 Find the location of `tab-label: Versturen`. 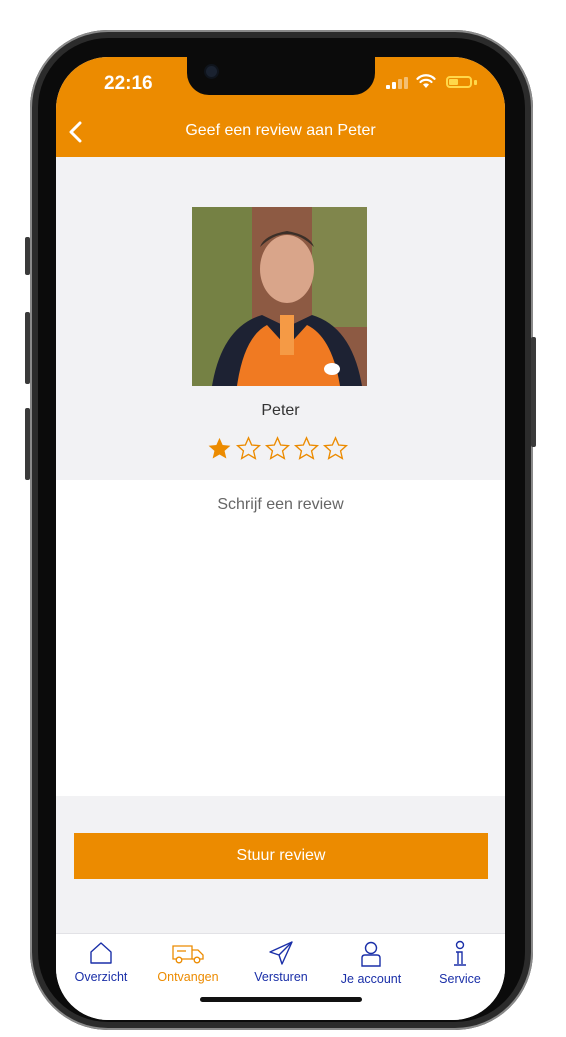

tab-label: Versturen is located at coordinates (281, 977).